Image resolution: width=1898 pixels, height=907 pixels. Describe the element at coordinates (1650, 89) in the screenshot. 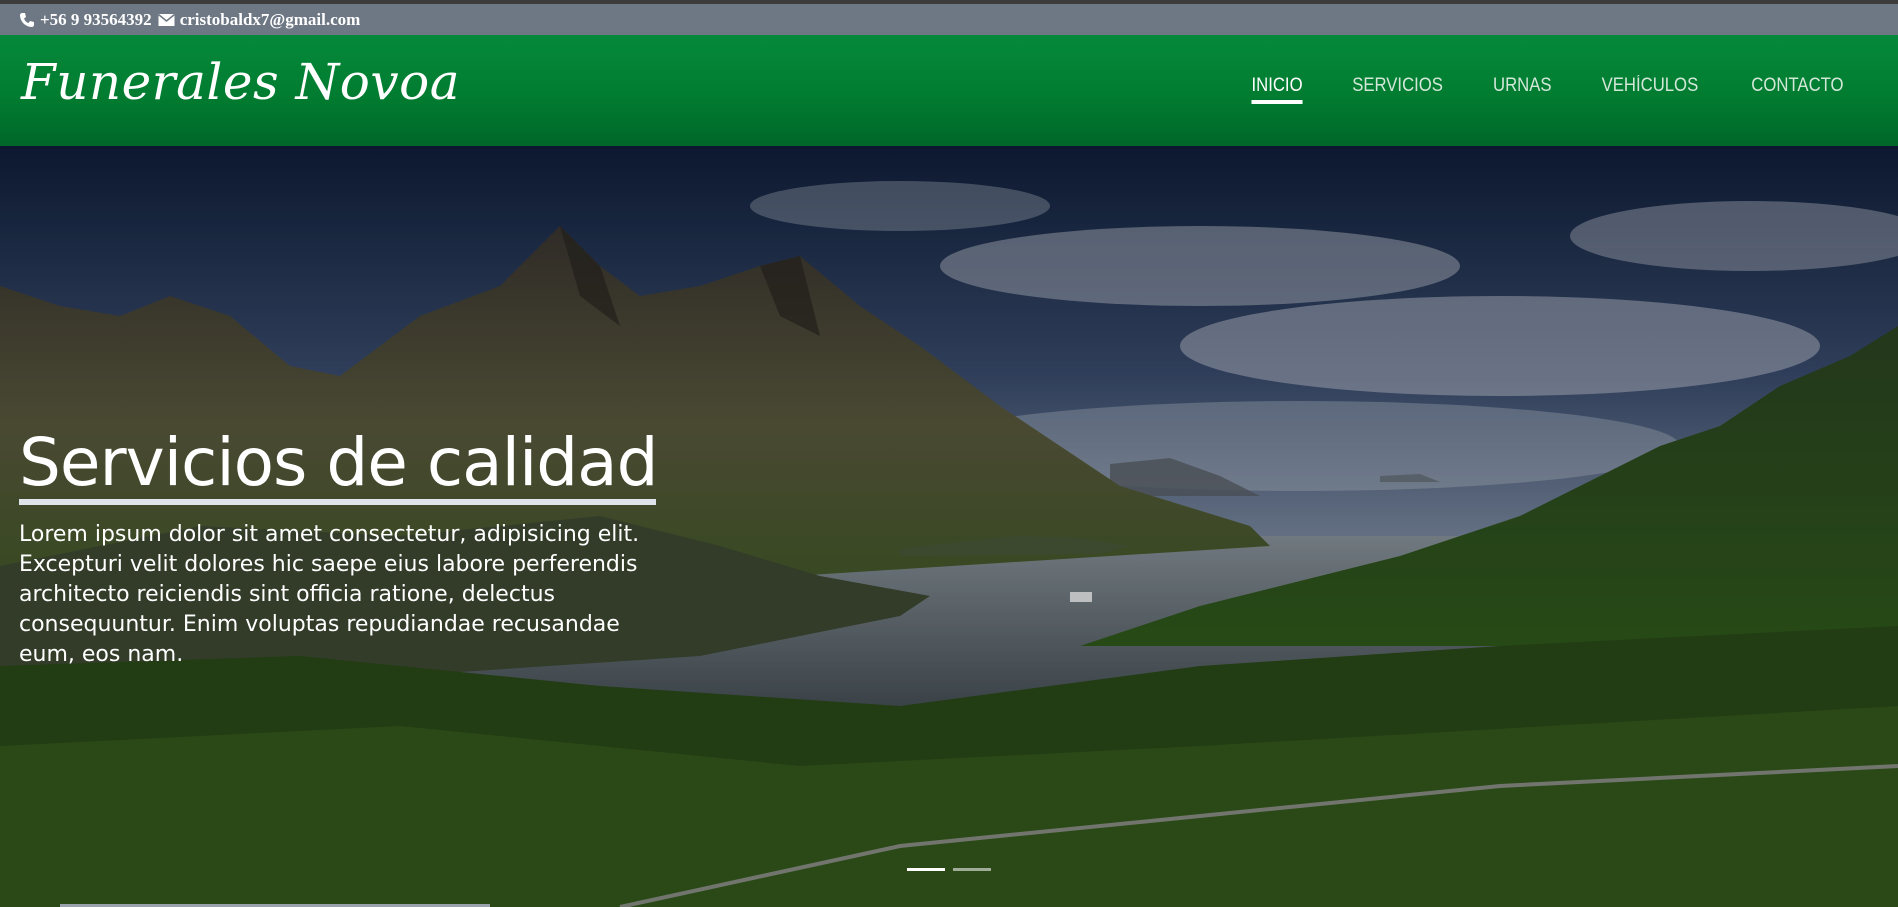

I see `nav-link-vehiculos: VEHÍCULOS` at that location.